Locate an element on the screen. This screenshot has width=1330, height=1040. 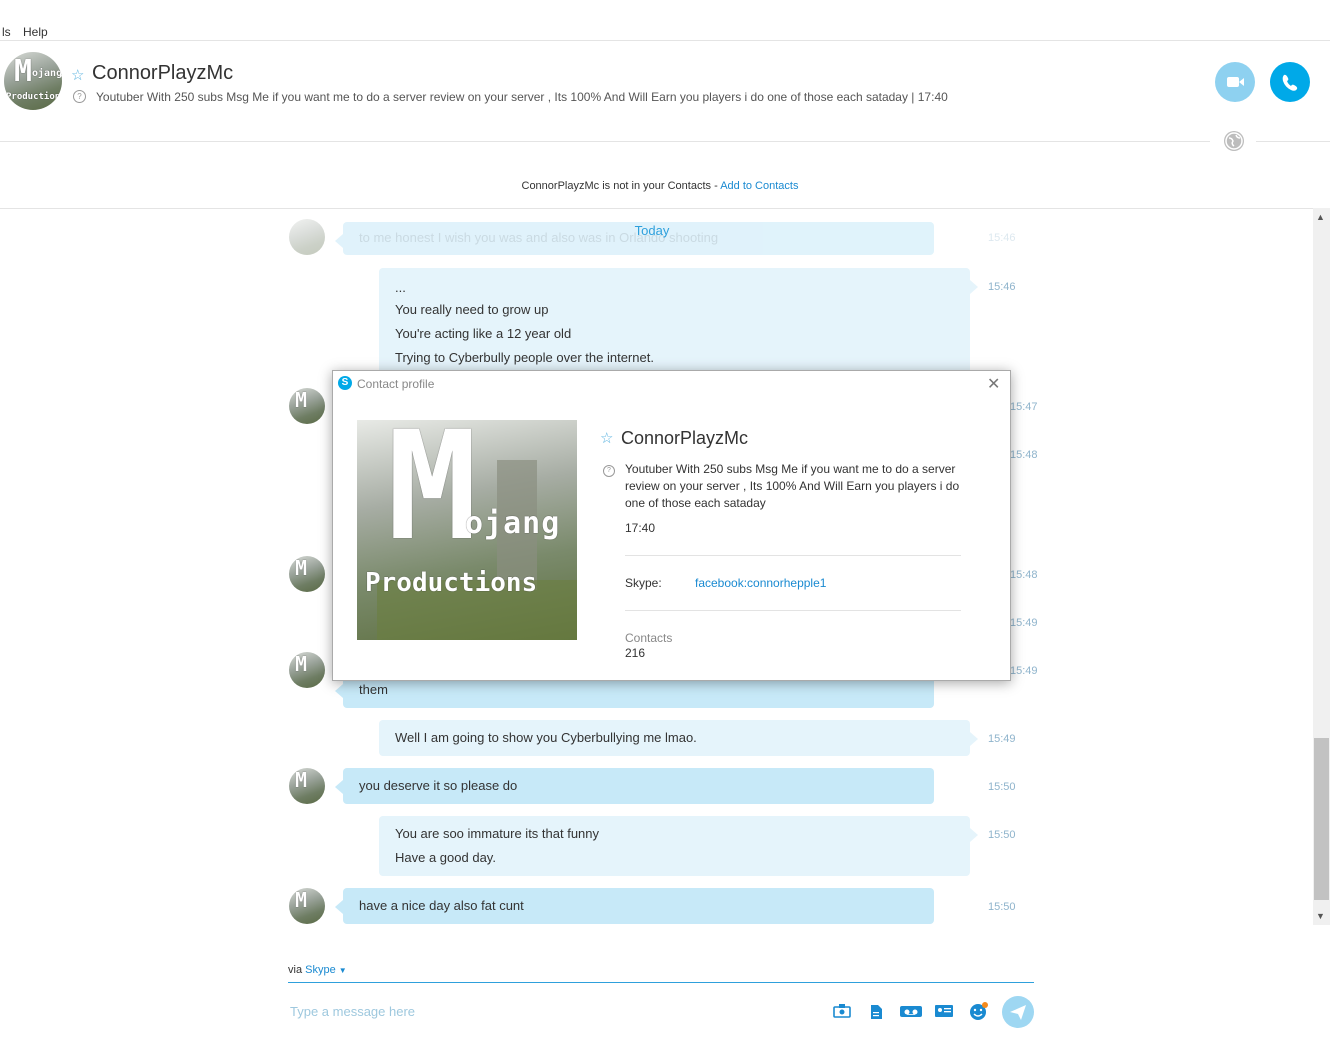
profile-picture: M ojang Productions is located at coordinates (467, 530).